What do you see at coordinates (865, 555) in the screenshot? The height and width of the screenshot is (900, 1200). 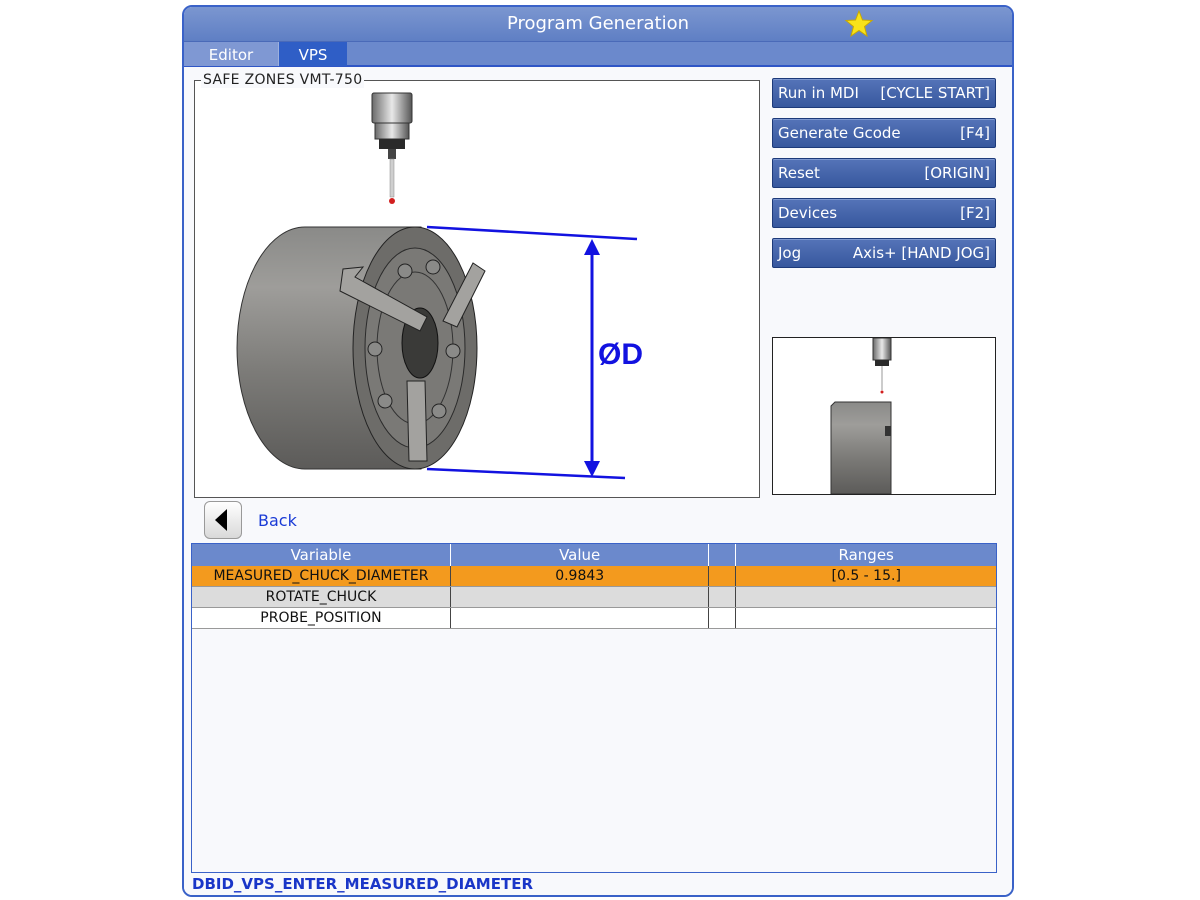 I see `header-ranges: Ranges` at bounding box center [865, 555].